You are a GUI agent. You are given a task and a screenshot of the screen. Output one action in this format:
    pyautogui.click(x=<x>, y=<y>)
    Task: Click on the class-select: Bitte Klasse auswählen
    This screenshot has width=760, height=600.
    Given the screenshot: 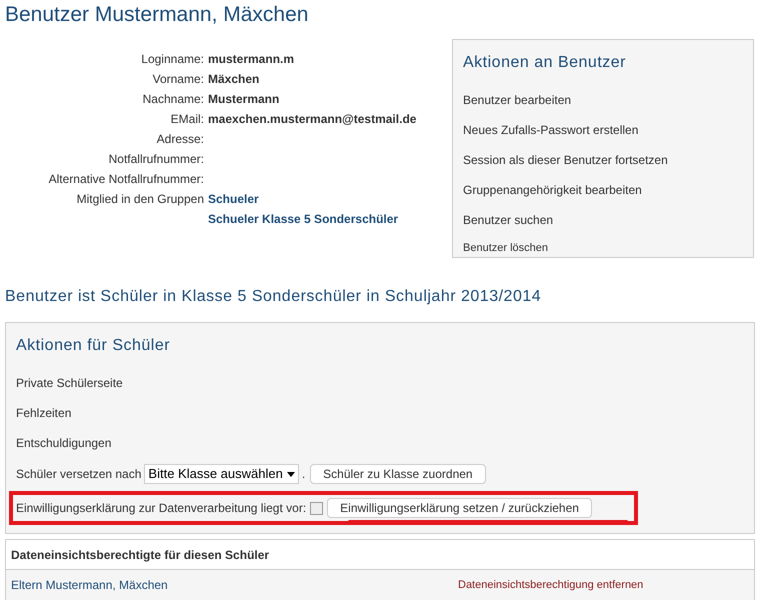 What is the action you would take?
    pyautogui.click(x=221, y=474)
    